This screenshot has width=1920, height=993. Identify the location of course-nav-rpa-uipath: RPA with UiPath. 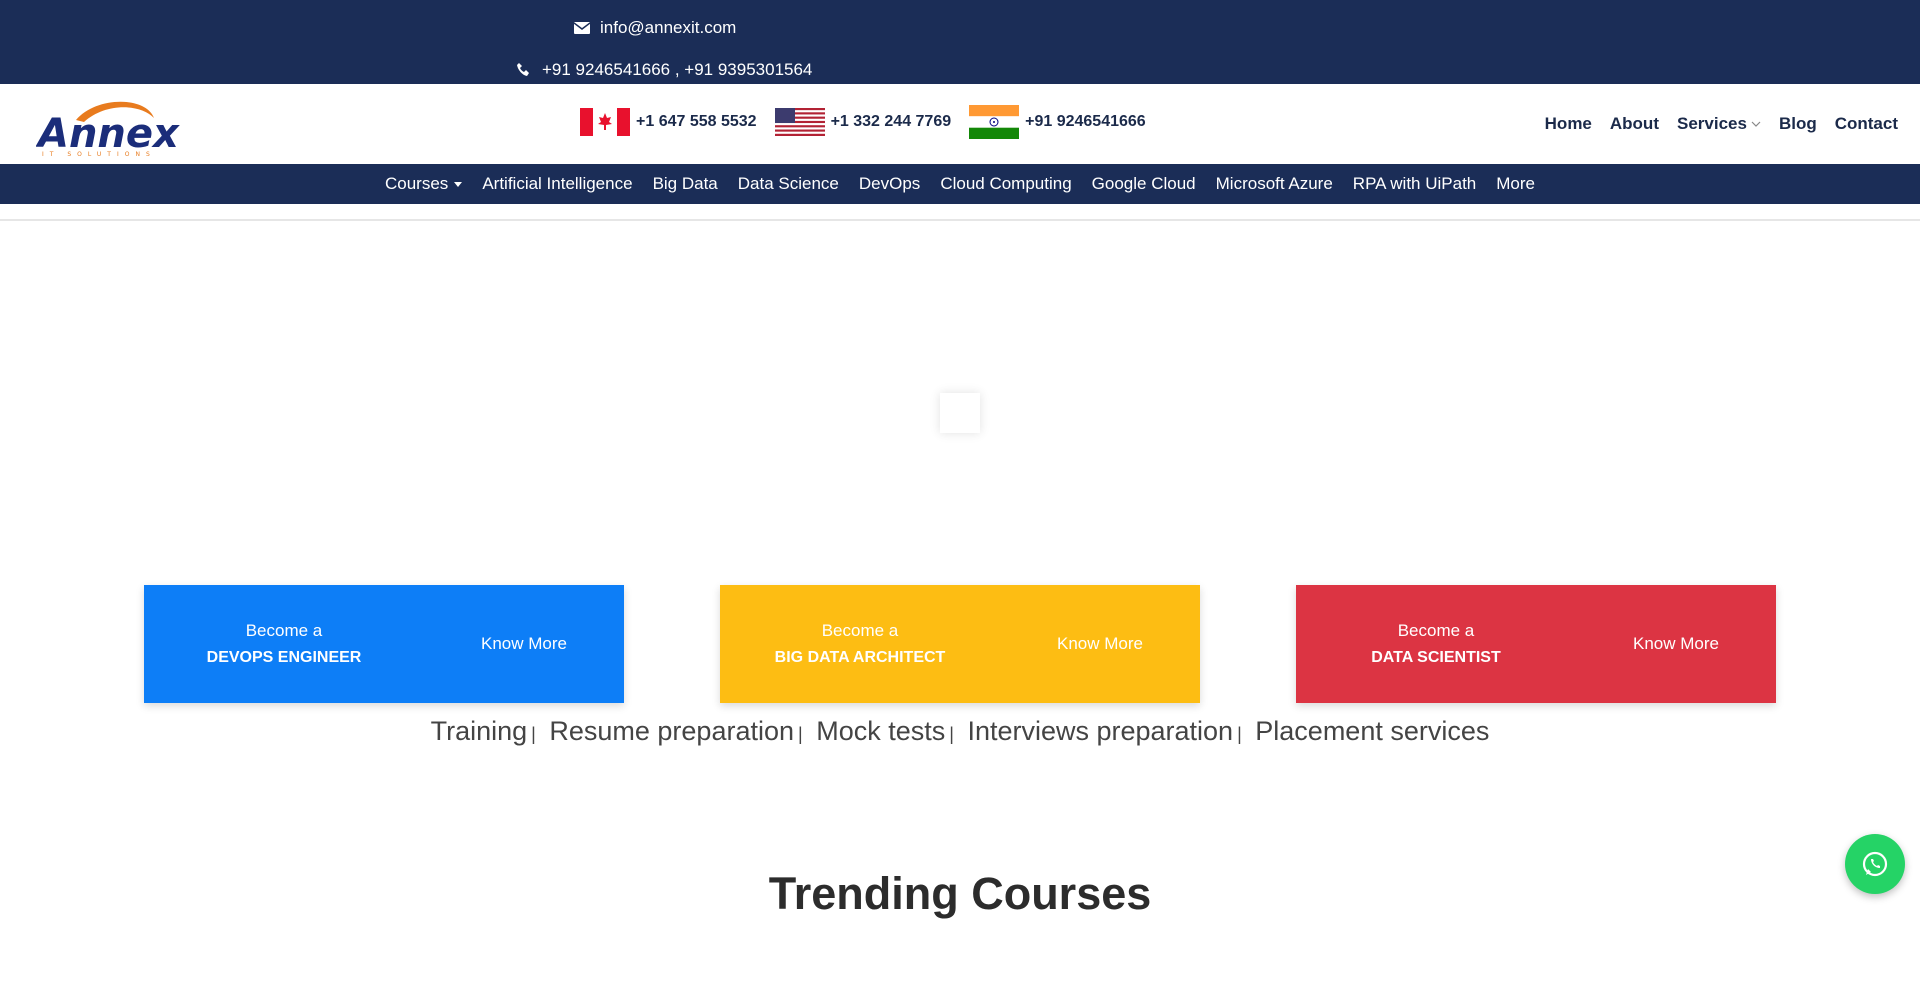
(1414, 184).